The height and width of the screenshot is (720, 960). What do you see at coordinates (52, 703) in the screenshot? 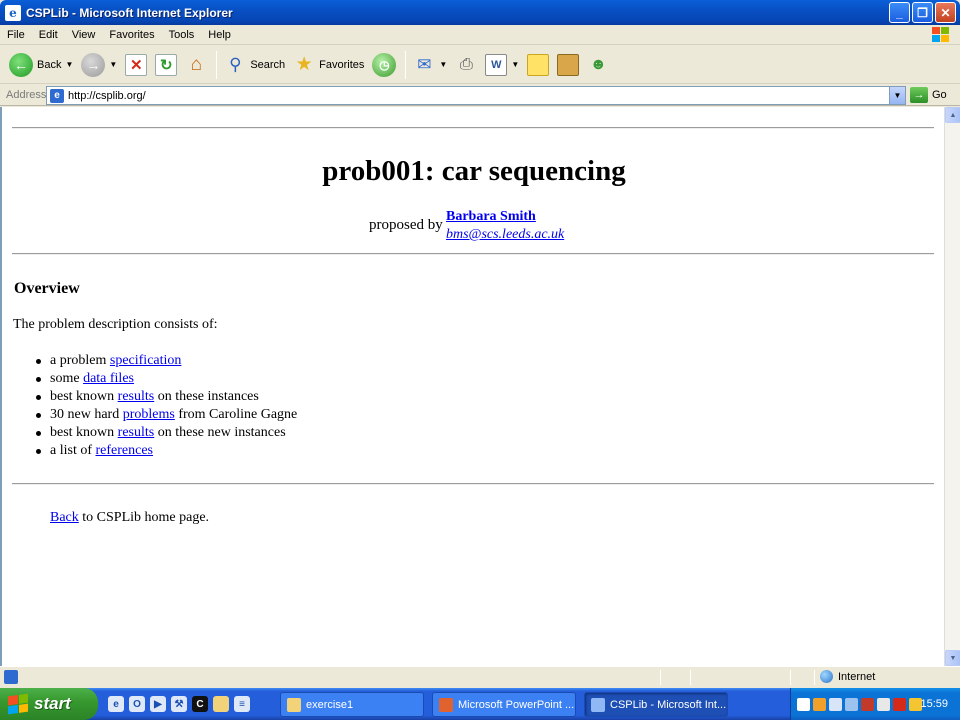
I see `start-label: start` at bounding box center [52, 703].